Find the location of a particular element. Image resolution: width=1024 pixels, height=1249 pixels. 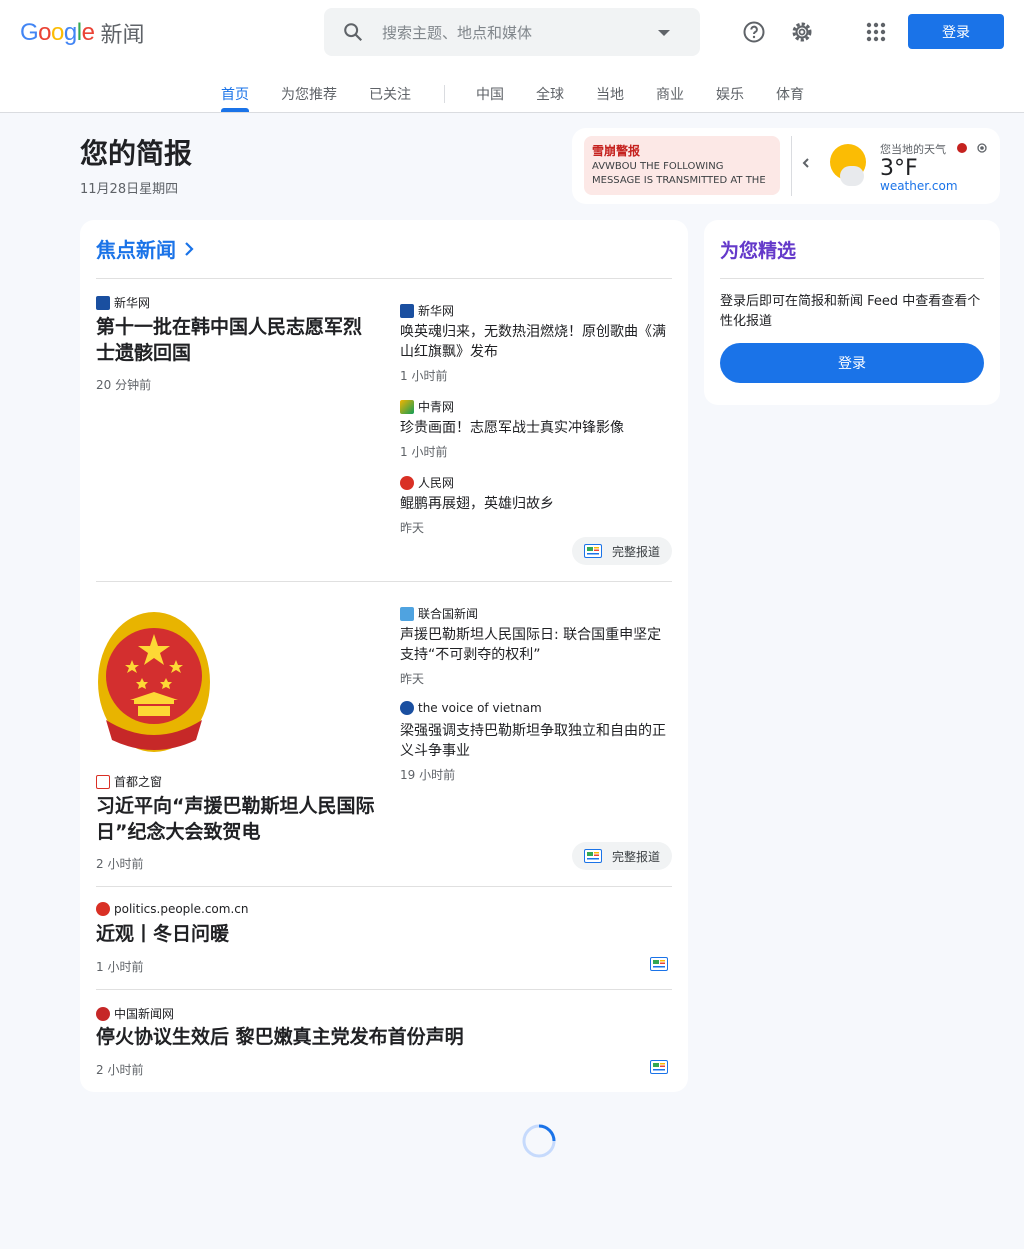

top-stories-heading: 焦点新闻 is located at coordinates (145, 248).